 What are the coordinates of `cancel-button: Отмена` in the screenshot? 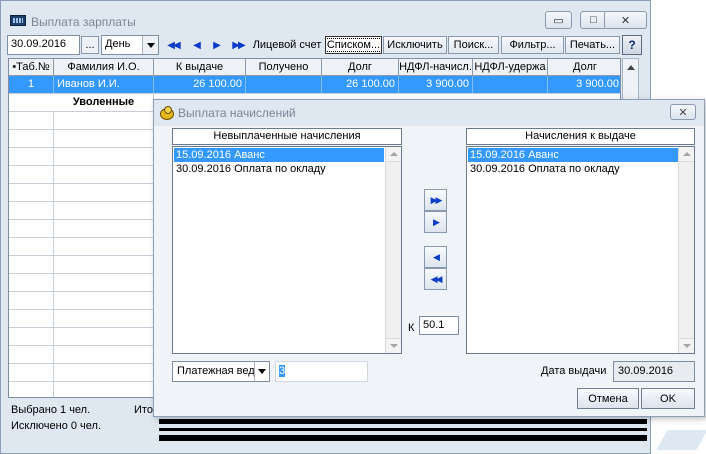 It's located at (608, 398).